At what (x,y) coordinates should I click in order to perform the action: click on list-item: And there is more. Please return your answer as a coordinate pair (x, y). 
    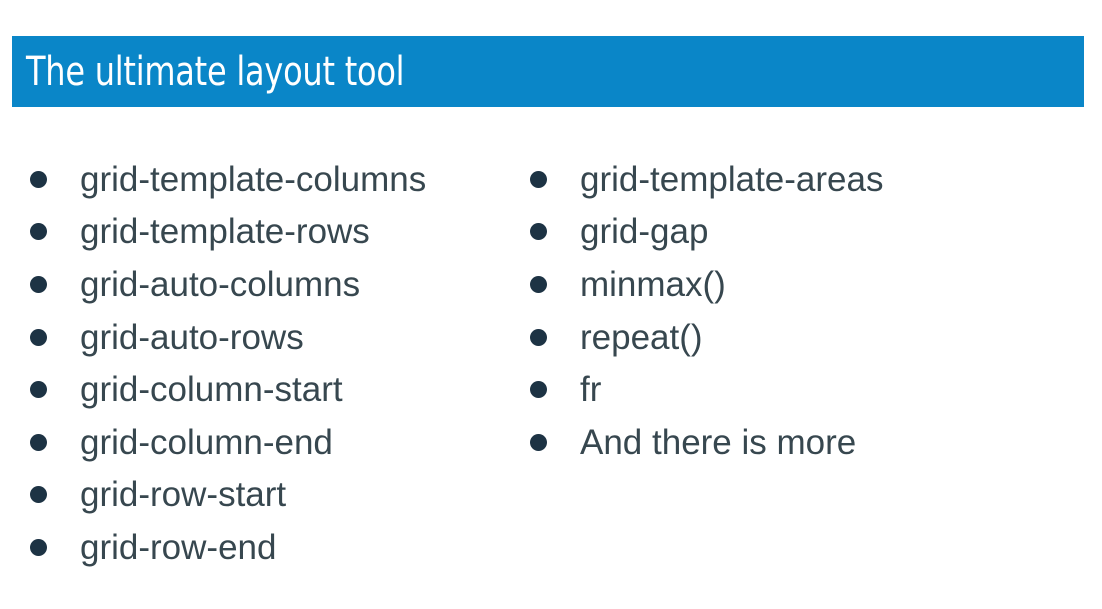
    Looking at the image, I should click on (705, 442).